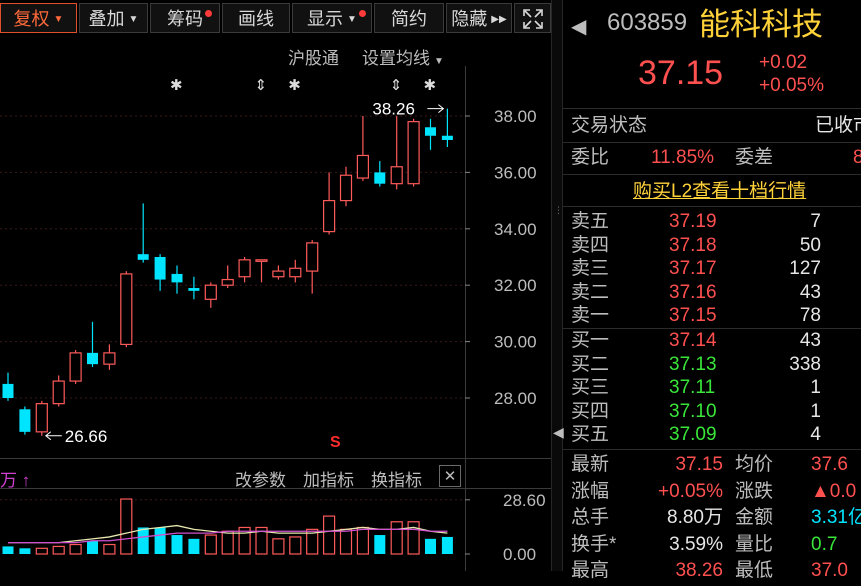  Describe the element at coordinates (524, 500) in the screenshot. I see `vol-y-tick-label: 28.60` at that location.